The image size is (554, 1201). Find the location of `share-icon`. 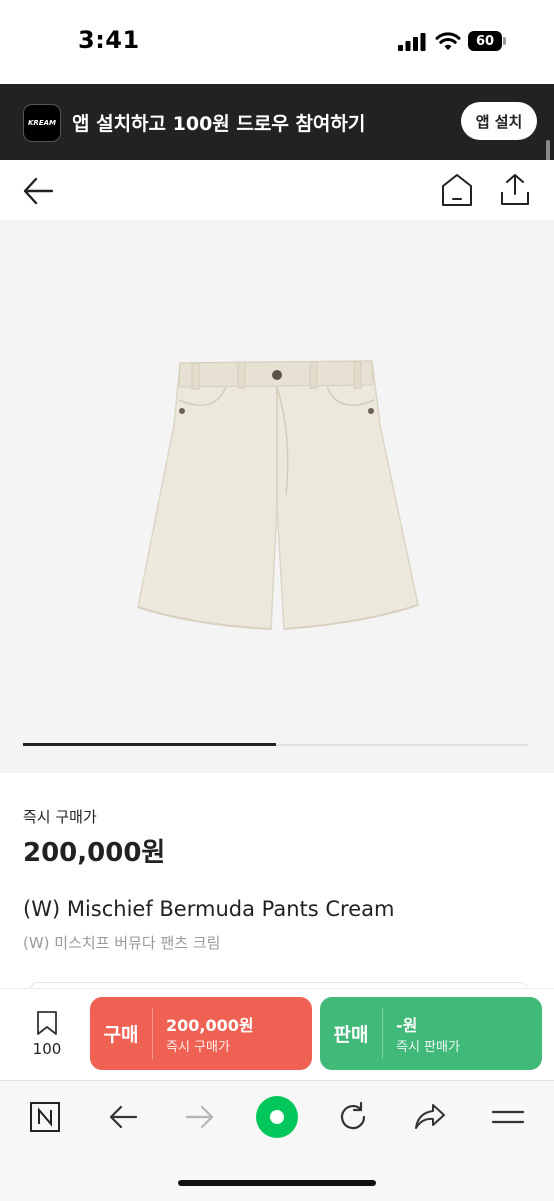

share-icon is located at coordinates (515, 190).